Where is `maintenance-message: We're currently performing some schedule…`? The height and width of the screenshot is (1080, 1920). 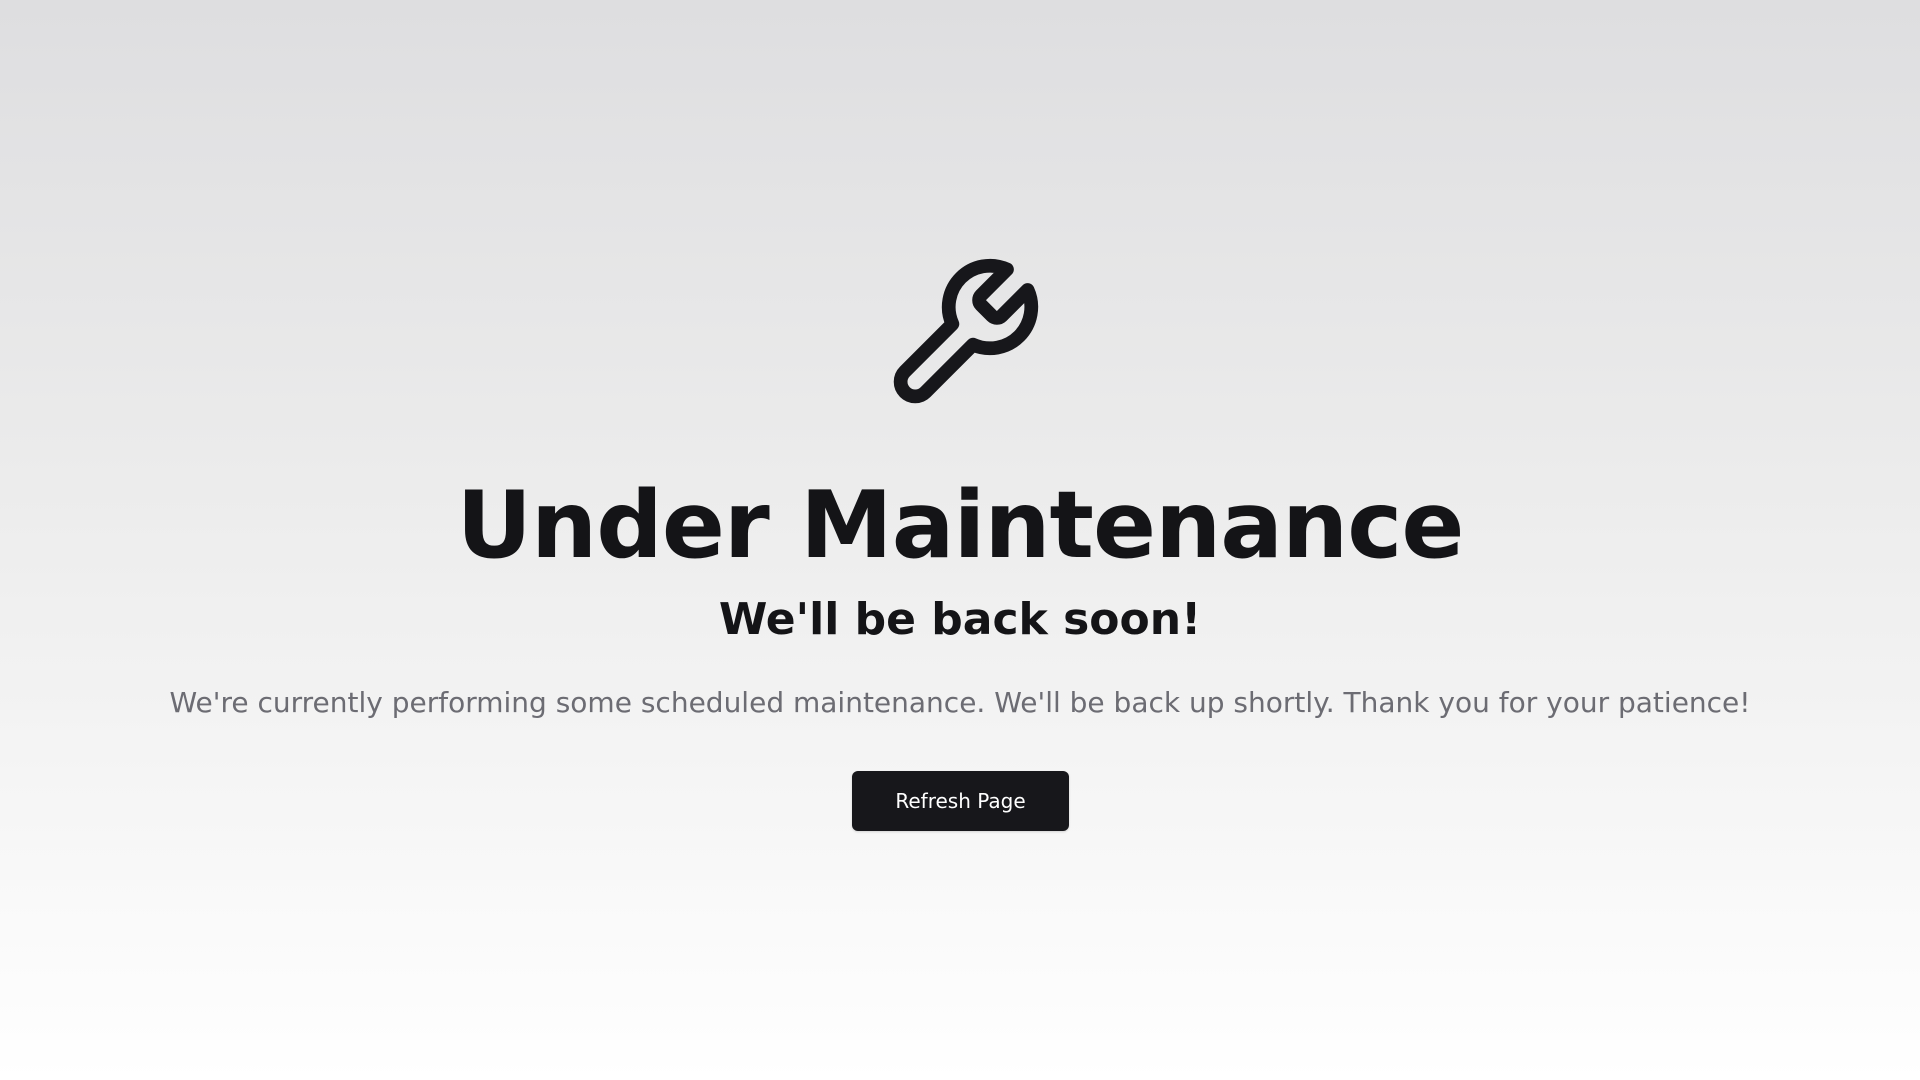 maintenance-message: We're currently performing some schedule… is located at coordinates (960, 702).